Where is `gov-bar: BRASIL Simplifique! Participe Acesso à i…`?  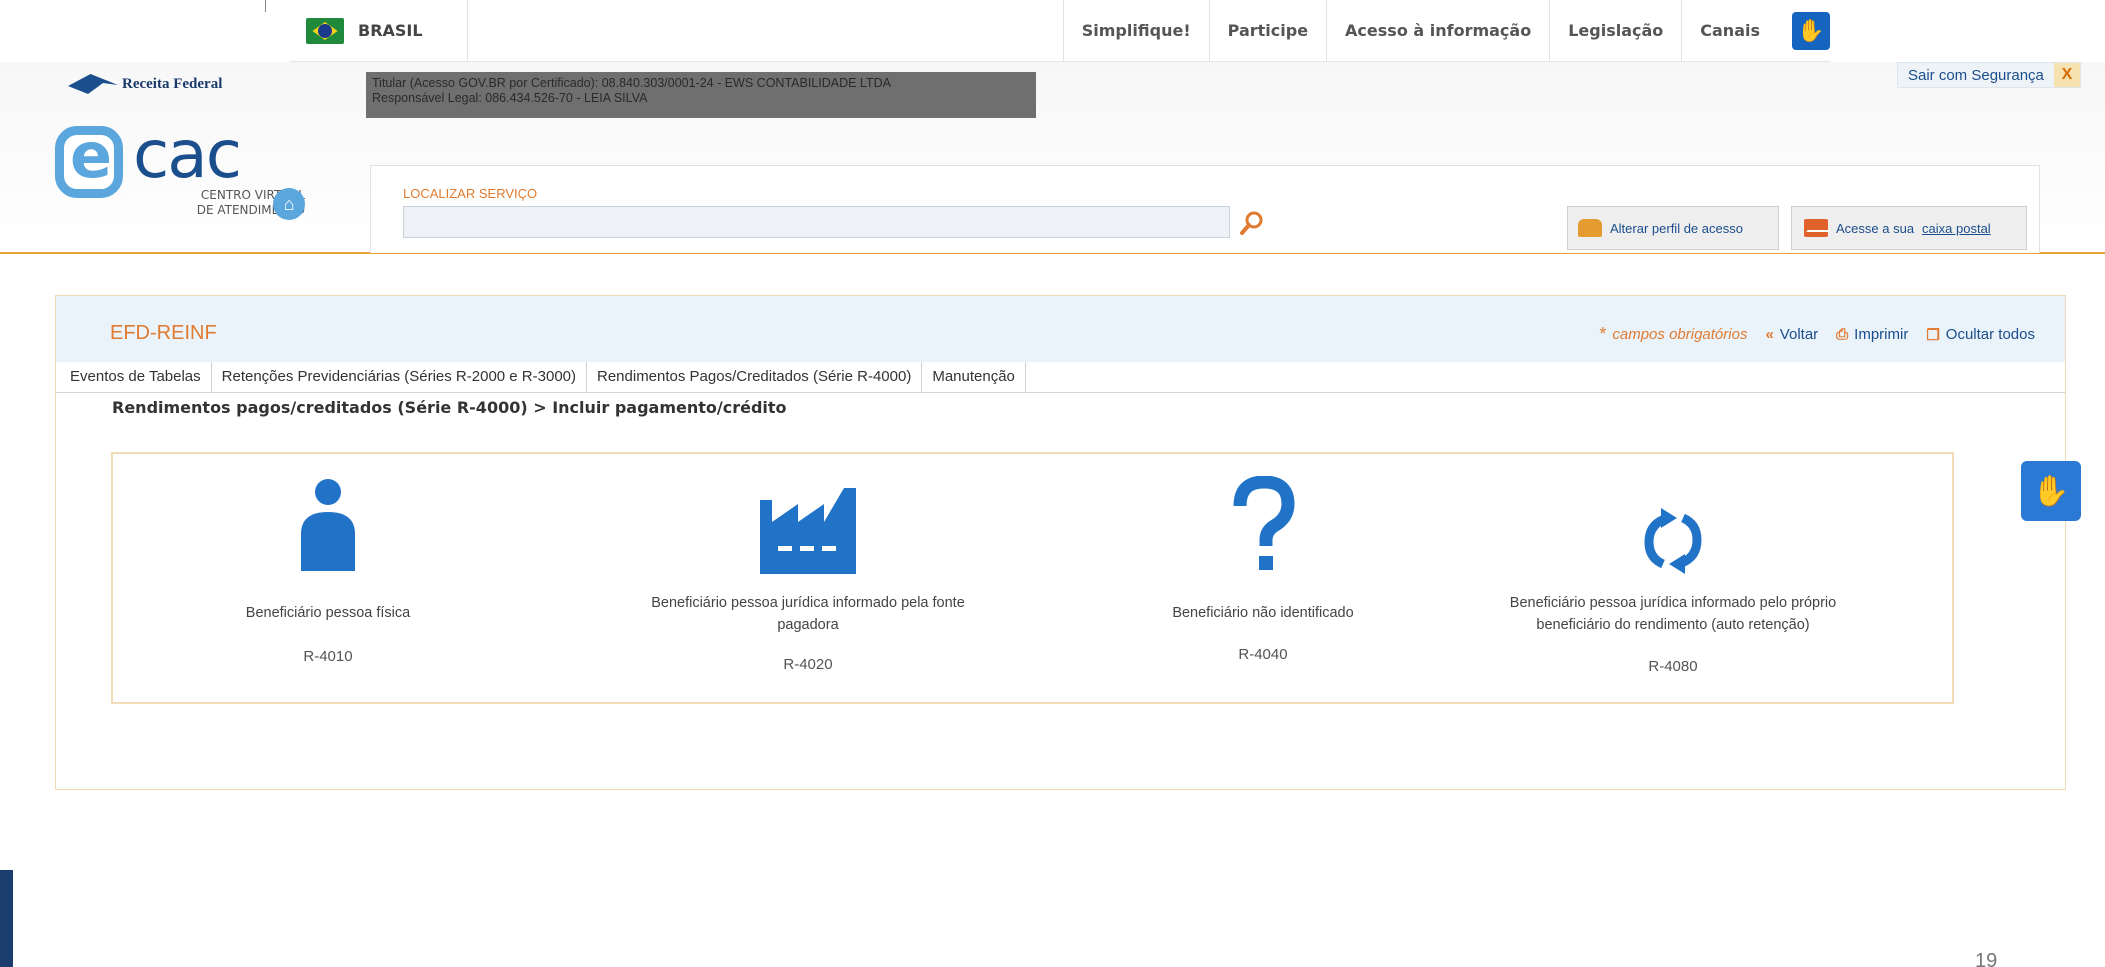
gov-bar: BRASIL Simplifique! Participe Acesso à i… is located at coordinates (1060, 31).